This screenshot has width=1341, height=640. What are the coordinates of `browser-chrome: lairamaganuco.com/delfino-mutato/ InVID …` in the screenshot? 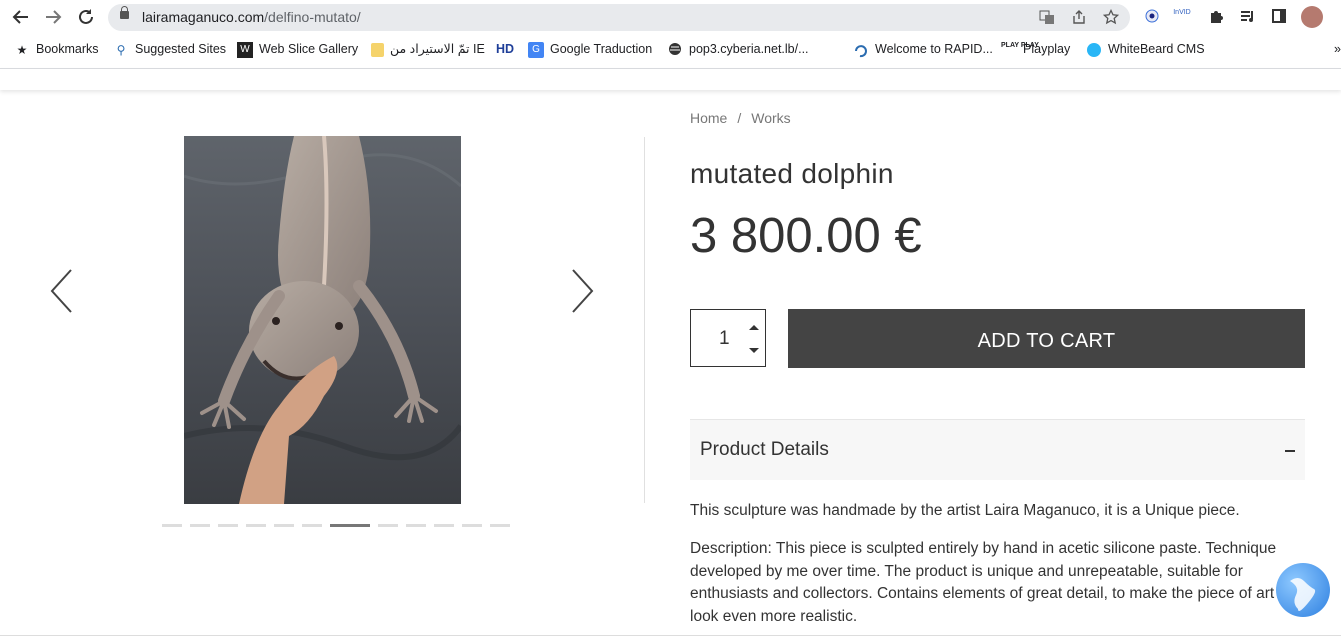 It's located at (670, 34).